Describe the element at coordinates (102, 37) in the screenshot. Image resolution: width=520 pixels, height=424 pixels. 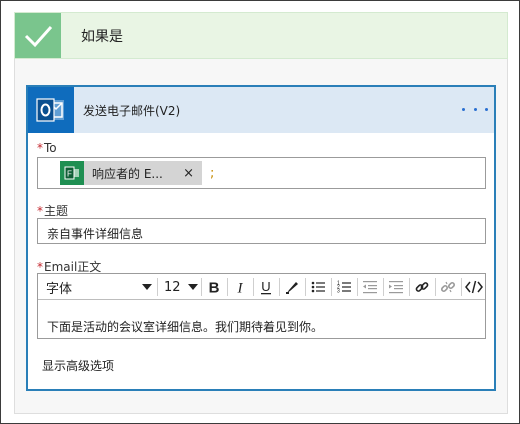
I see `condition-title: 如果是` at that location.